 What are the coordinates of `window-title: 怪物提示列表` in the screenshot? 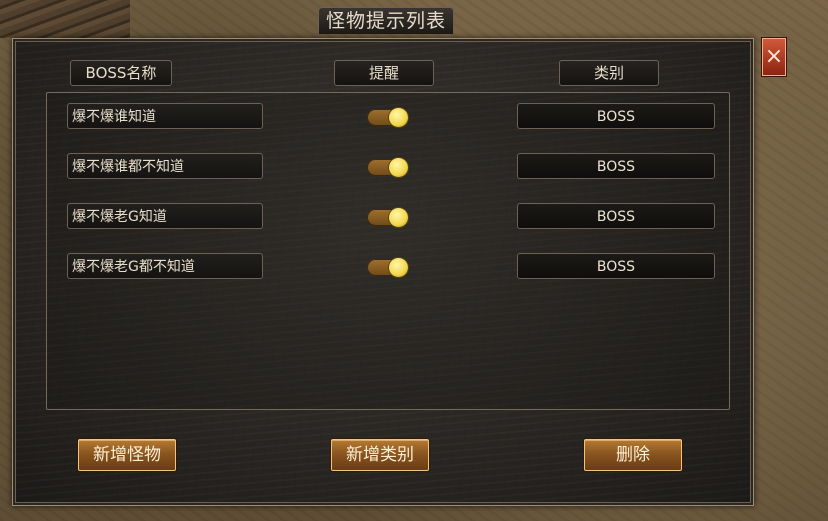 It's located at (386, 20).